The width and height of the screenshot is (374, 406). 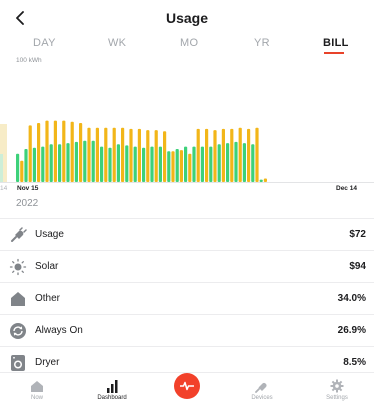 What do you see at coordinates (351, 330) in the screenshot?
I see `list-item-value: 26.9%` at bounding box center [351, 330].